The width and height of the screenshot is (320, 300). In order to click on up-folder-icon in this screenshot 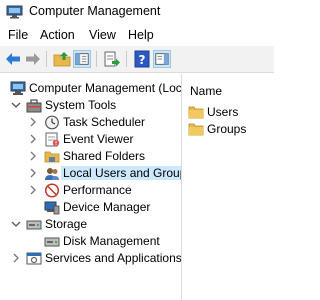, I will do `click(62, 59)`.